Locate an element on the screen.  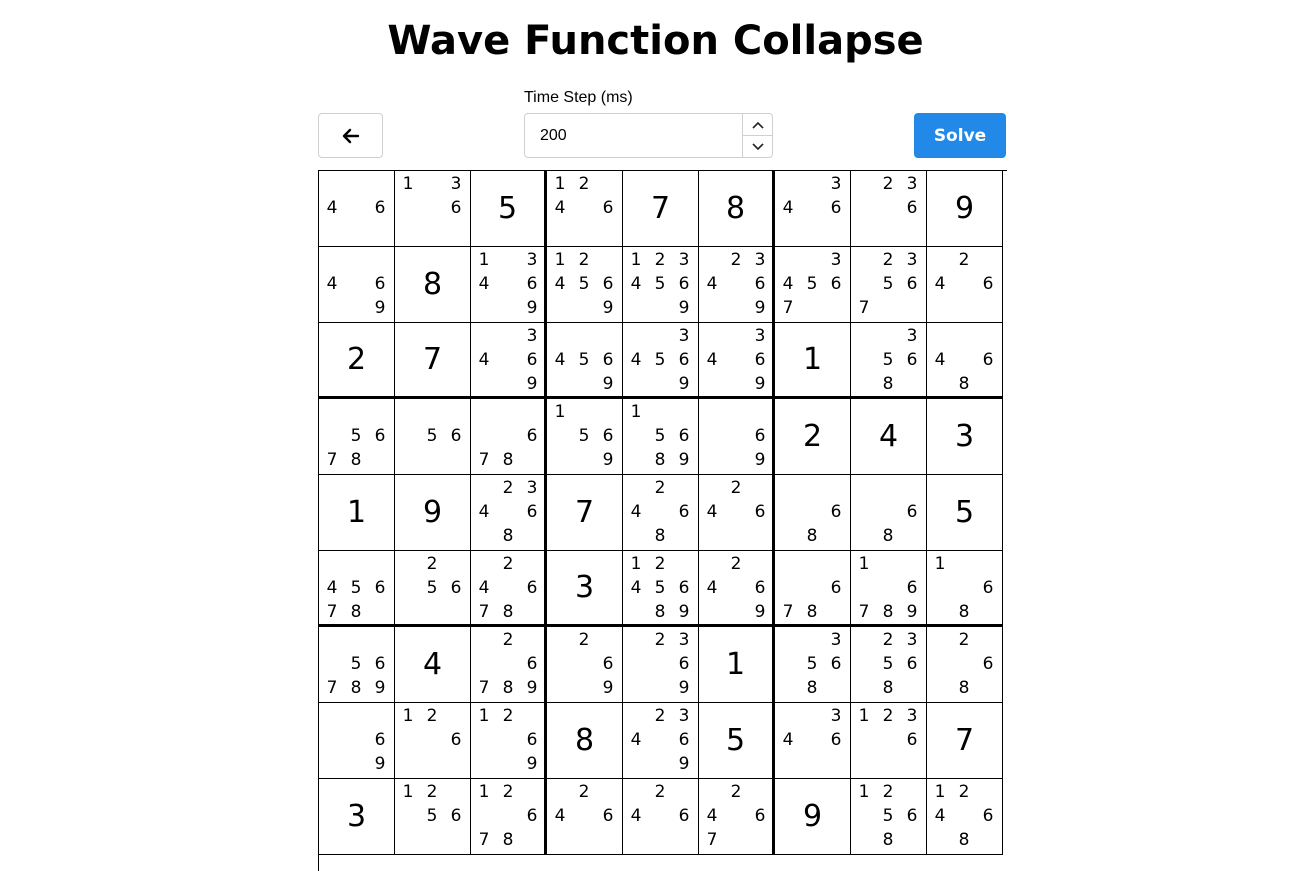
decrement-button is located at coordinates (757, 146).